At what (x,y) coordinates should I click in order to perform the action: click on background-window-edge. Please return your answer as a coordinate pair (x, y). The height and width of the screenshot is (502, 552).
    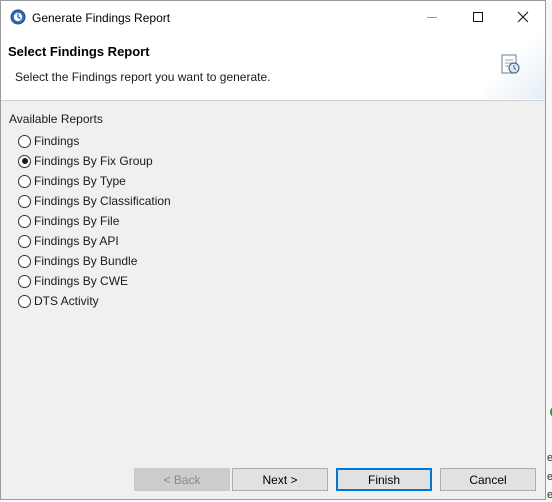
    Looking at the image, I should click on (549, 251).